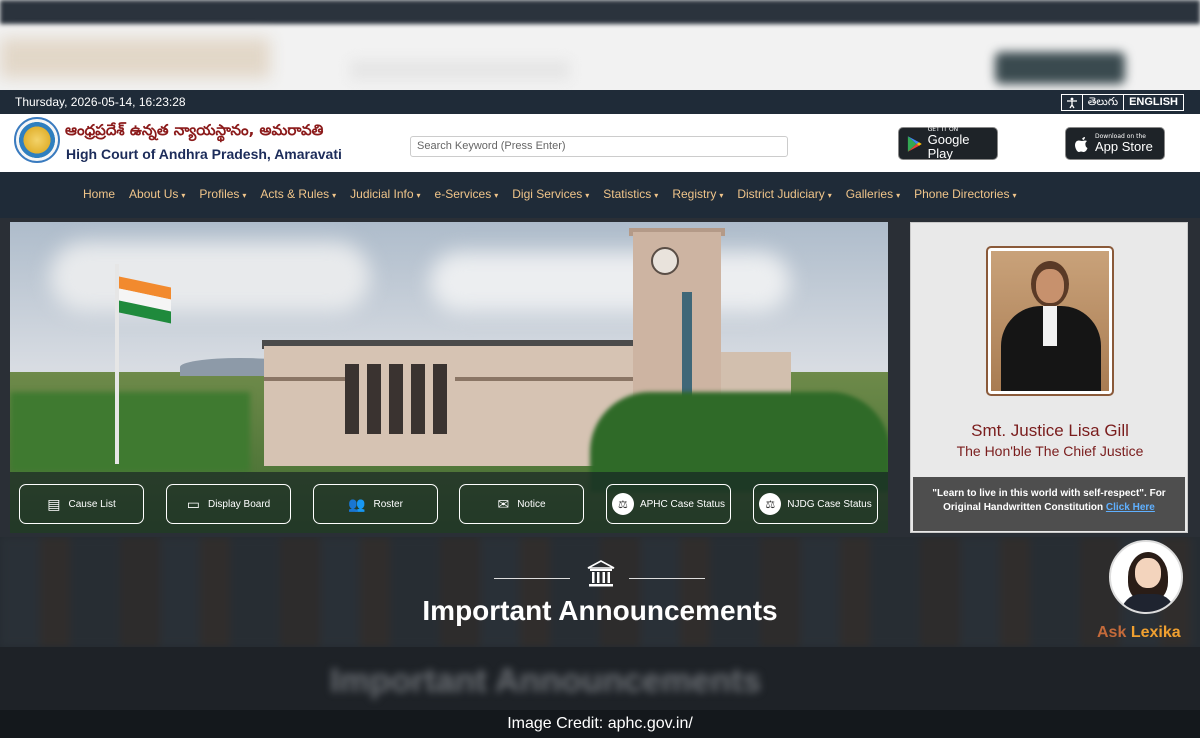 Image resolution: width=1200 pixels, height=738 pixels. I want to click on display-board-label: Display Board, so click(239, 504).